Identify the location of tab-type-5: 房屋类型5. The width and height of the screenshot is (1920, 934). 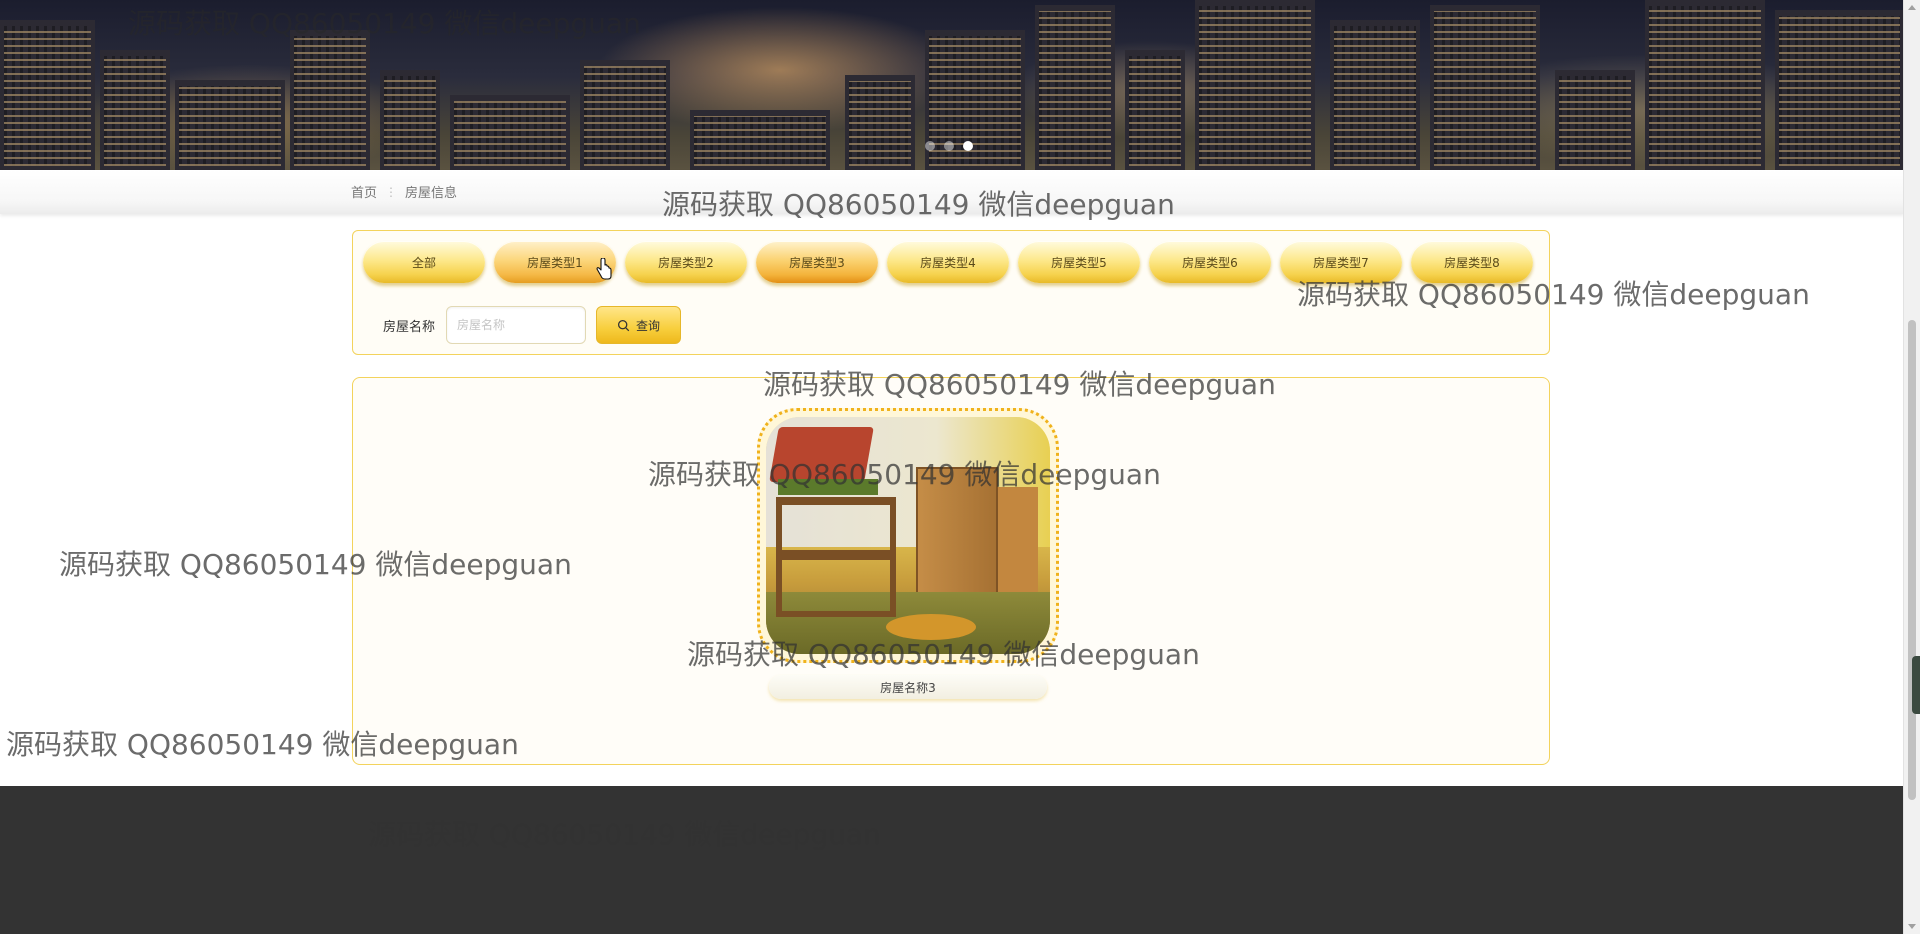
(1079, 262).